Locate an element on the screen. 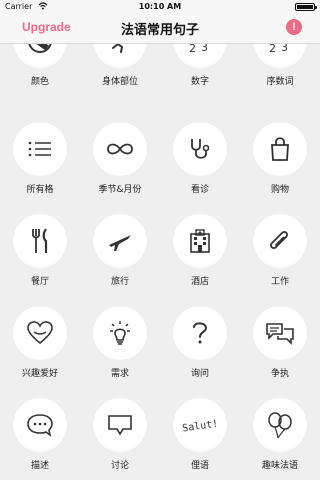  category-label: 描述 is located at coordinates (39, 466).